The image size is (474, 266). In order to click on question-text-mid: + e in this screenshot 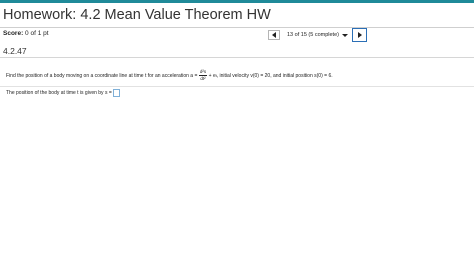, I will do `click(212, 75)`.